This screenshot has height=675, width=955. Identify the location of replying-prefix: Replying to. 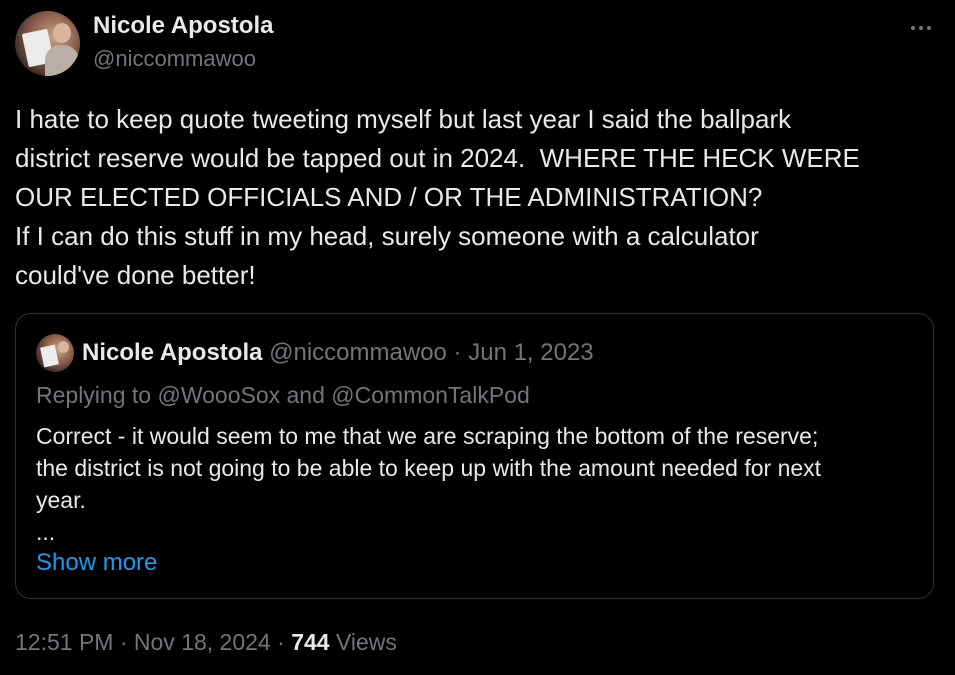
(97, 395).